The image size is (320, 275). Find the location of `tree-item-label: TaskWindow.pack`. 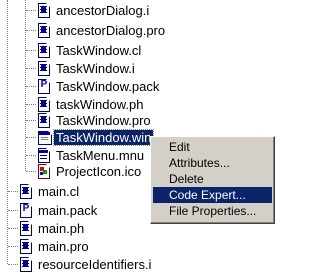

tree-item-label: TaskWindow.pack is located at coordinates (108, 86).